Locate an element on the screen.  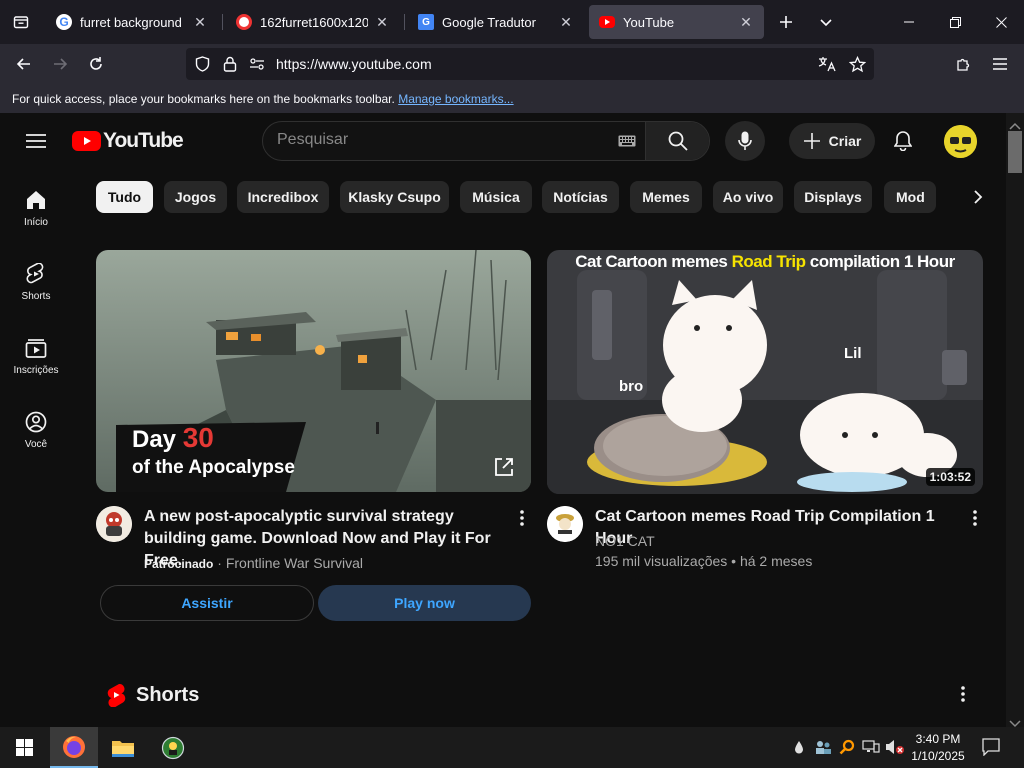
shield-icon is located at coordinates (202, 64).